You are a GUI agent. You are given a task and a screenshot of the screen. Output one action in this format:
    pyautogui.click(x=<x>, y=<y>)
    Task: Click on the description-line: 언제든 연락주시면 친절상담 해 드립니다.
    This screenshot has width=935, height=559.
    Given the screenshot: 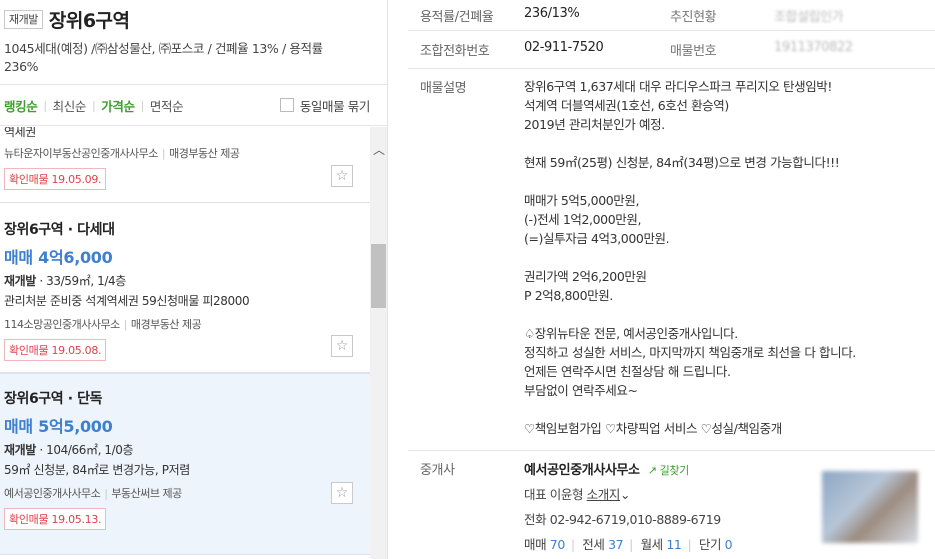 What is the action you would take?
    pyautogui.click(x=627, y=371)
    